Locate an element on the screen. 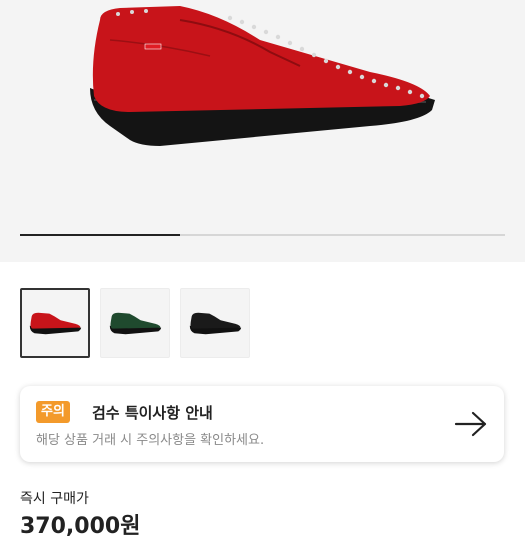 The height and width of the screenshot is (540, 525). green-loafer-thumbnail is located at coordinates (135, 323).